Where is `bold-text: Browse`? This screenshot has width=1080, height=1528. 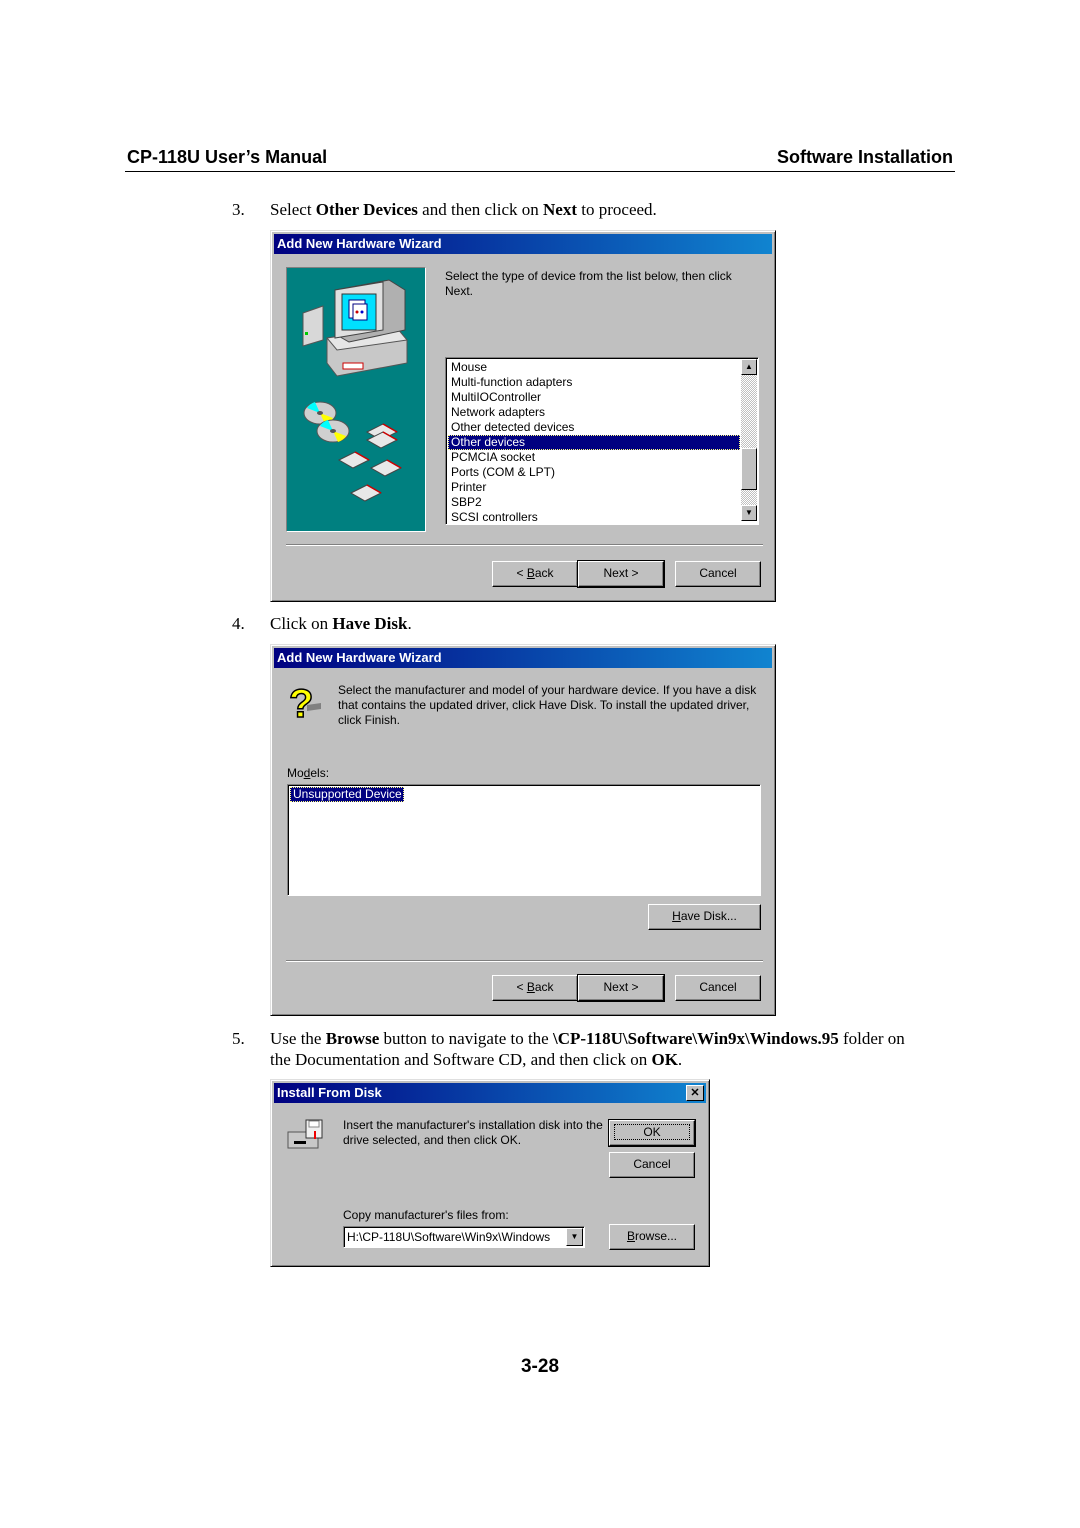
bold-text: Browse is located at coordinates (352, 1038).